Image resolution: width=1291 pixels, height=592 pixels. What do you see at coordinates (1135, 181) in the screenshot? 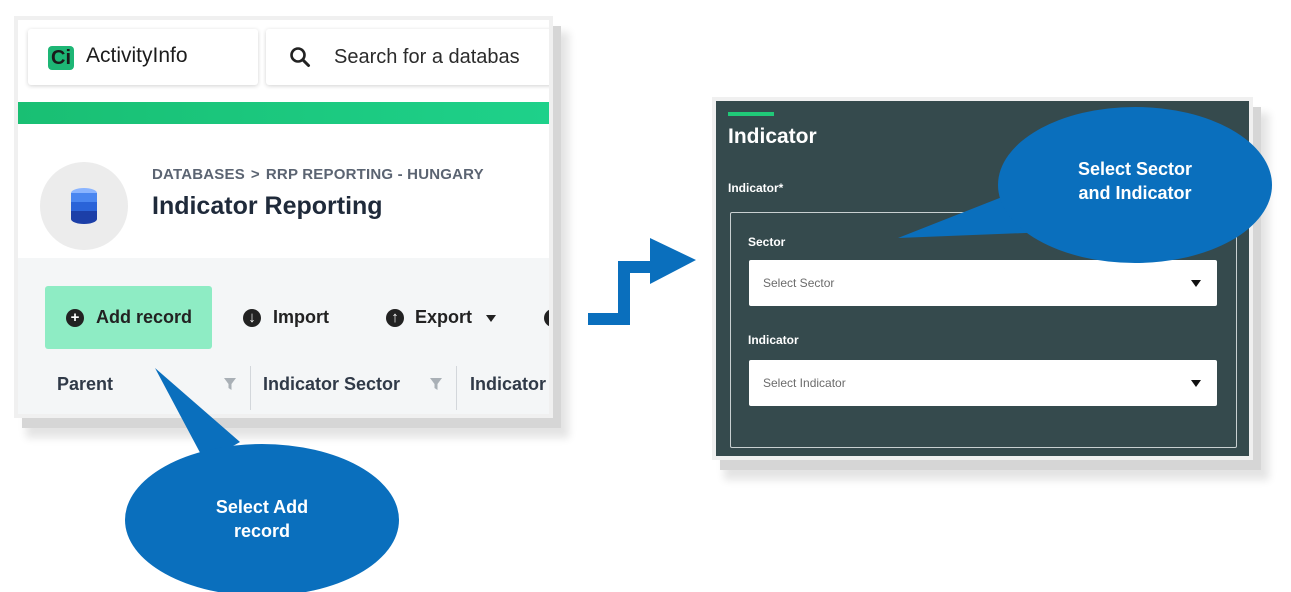
I see `sector-callout: Select Sector and Indicator` at bounding box center [1135, 181].